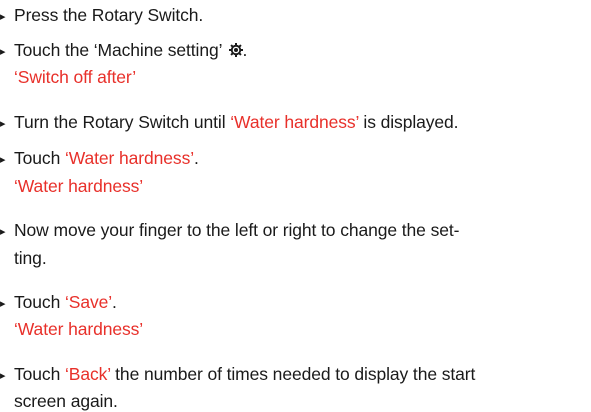 The image size is (591, 412). I want to click on result-water-hardness-saved: ‘Water hardness’, so click(79, 329).